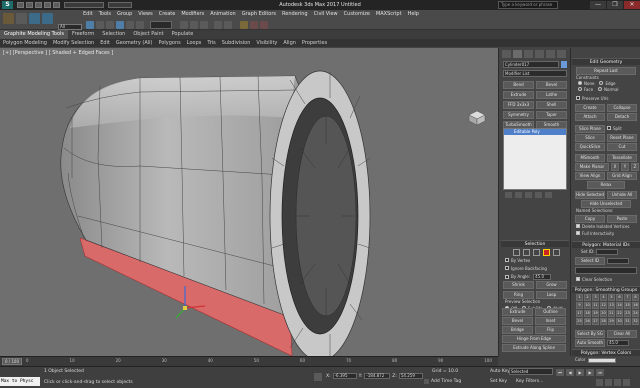 The height and width of the screenshot is (388, 640). I want to click on view-align-button: View Align, so click(590, 176).